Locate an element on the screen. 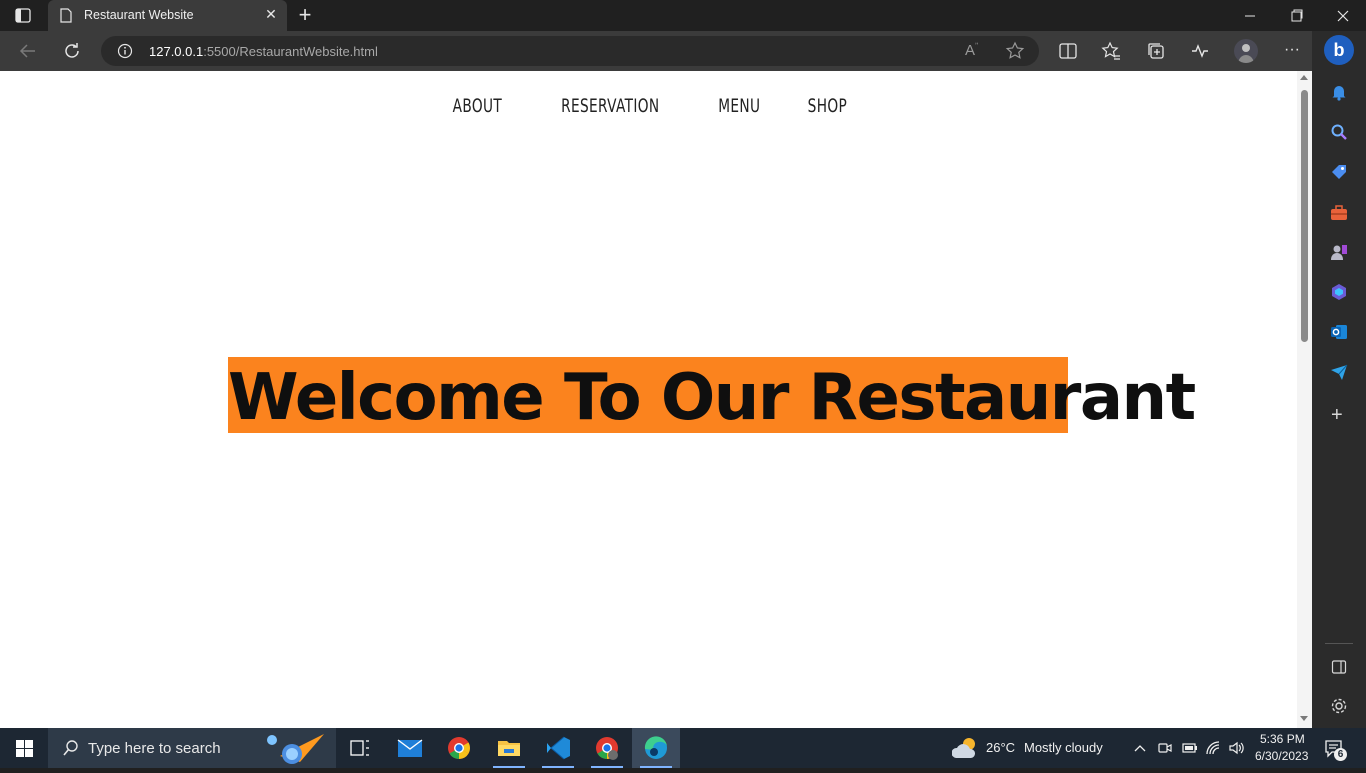  collections-icon is located at coordinates (1156, 51).